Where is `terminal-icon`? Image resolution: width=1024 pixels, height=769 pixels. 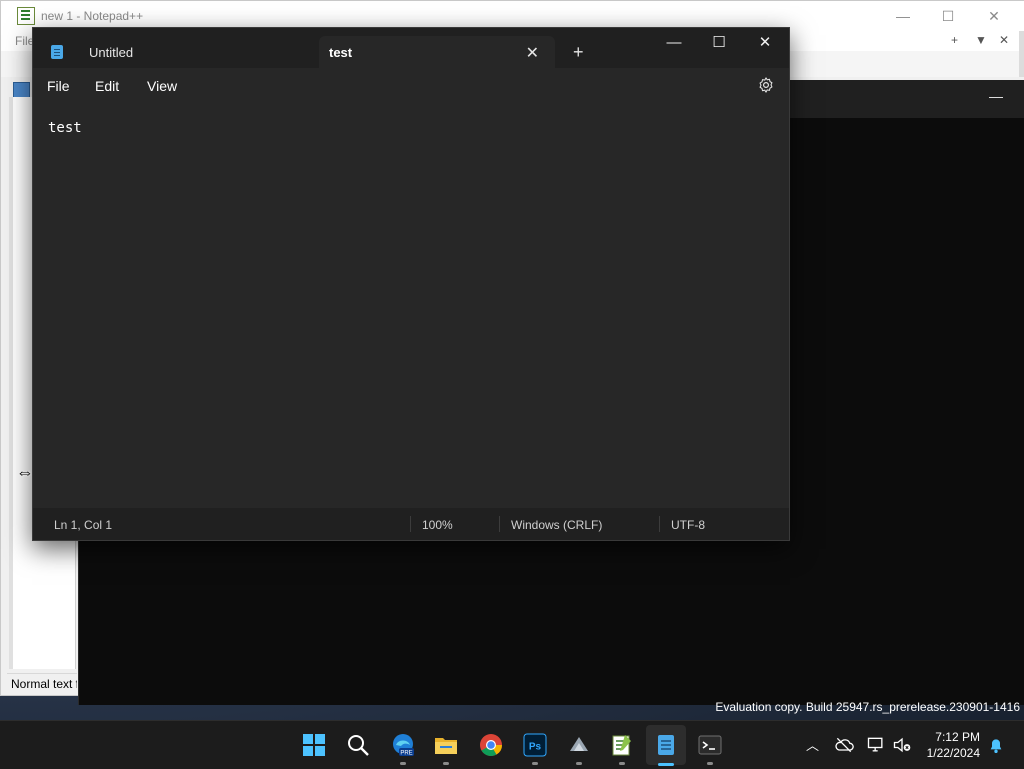 terminal-icon is located at coordinates (710, 745).